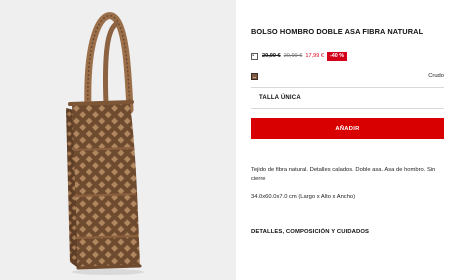 This screenshot has height=280, width=475. Describe the element at coordinates (347, 76) in the screenshot. I see `color-selector: Crudo` at that location.